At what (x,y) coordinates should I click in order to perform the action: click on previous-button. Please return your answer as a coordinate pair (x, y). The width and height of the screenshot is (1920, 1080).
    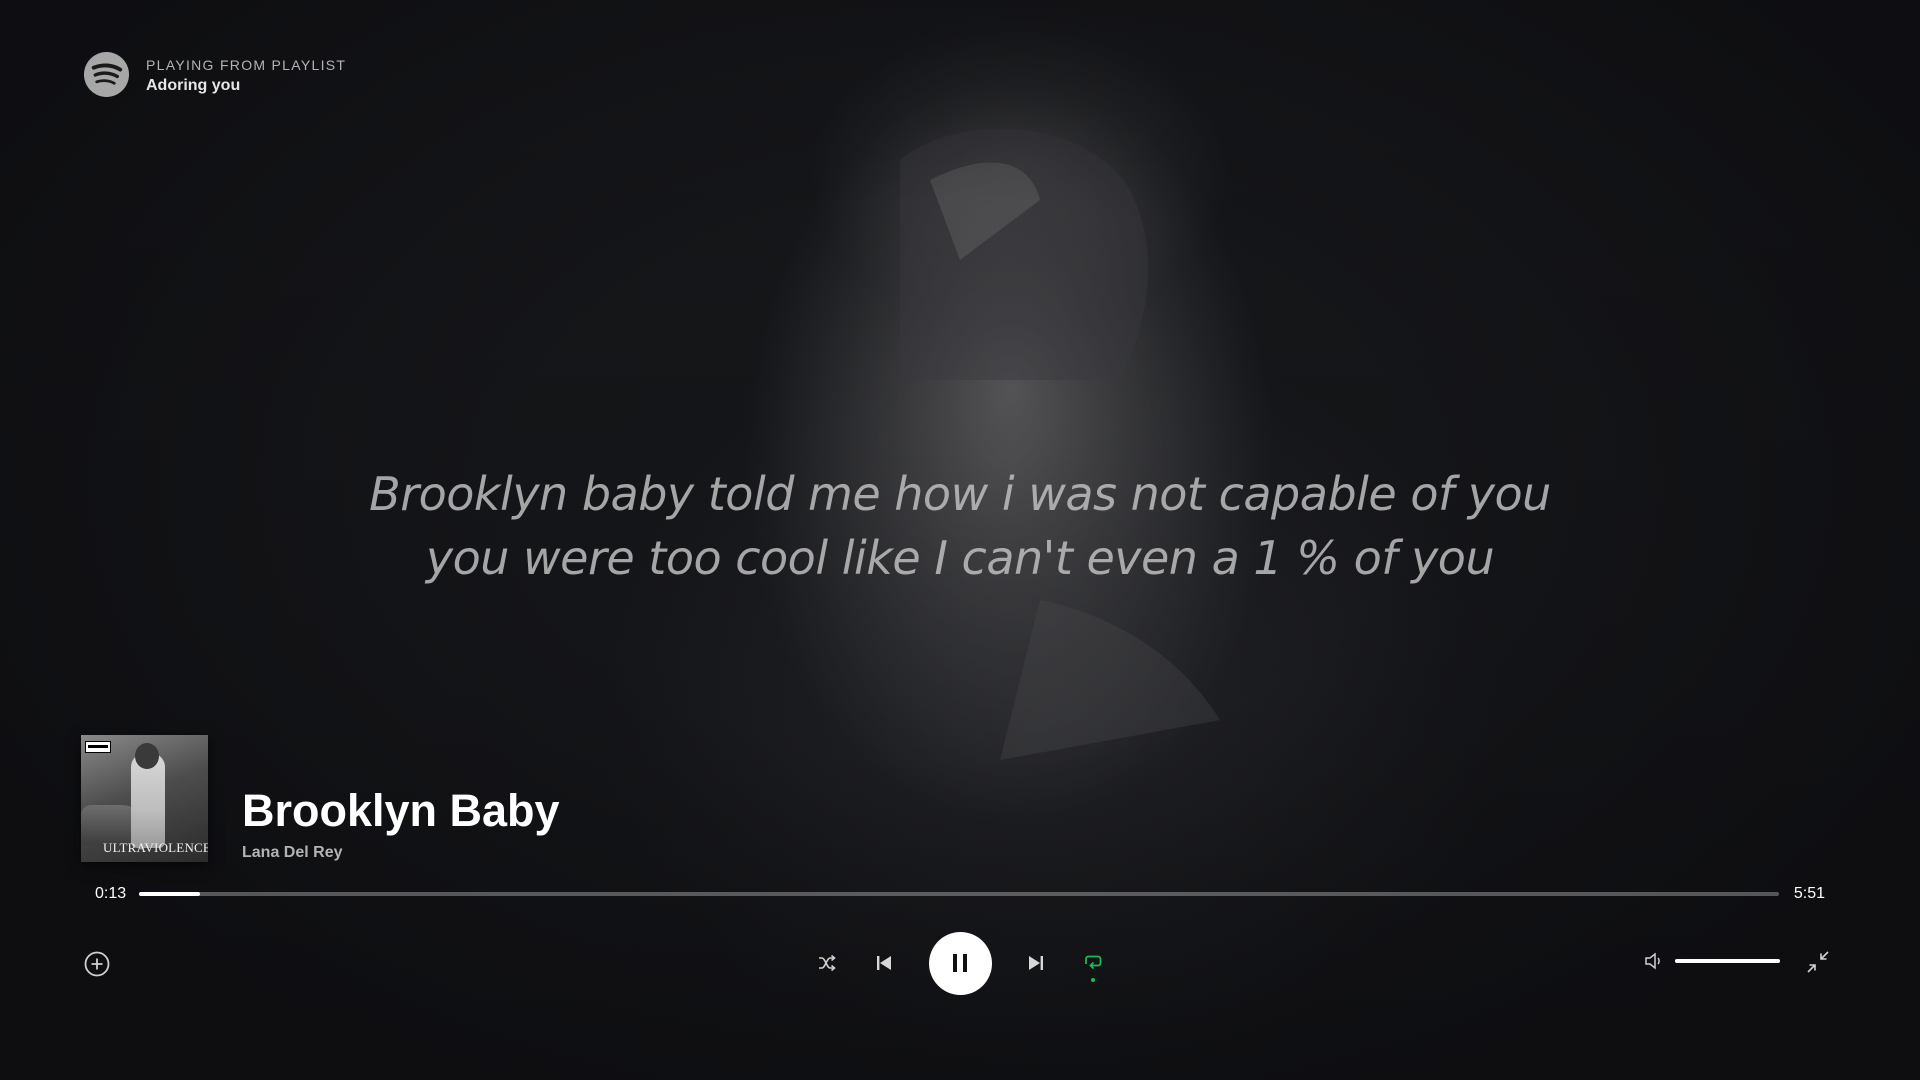
    Looking at the image, I should click on (884, 963).